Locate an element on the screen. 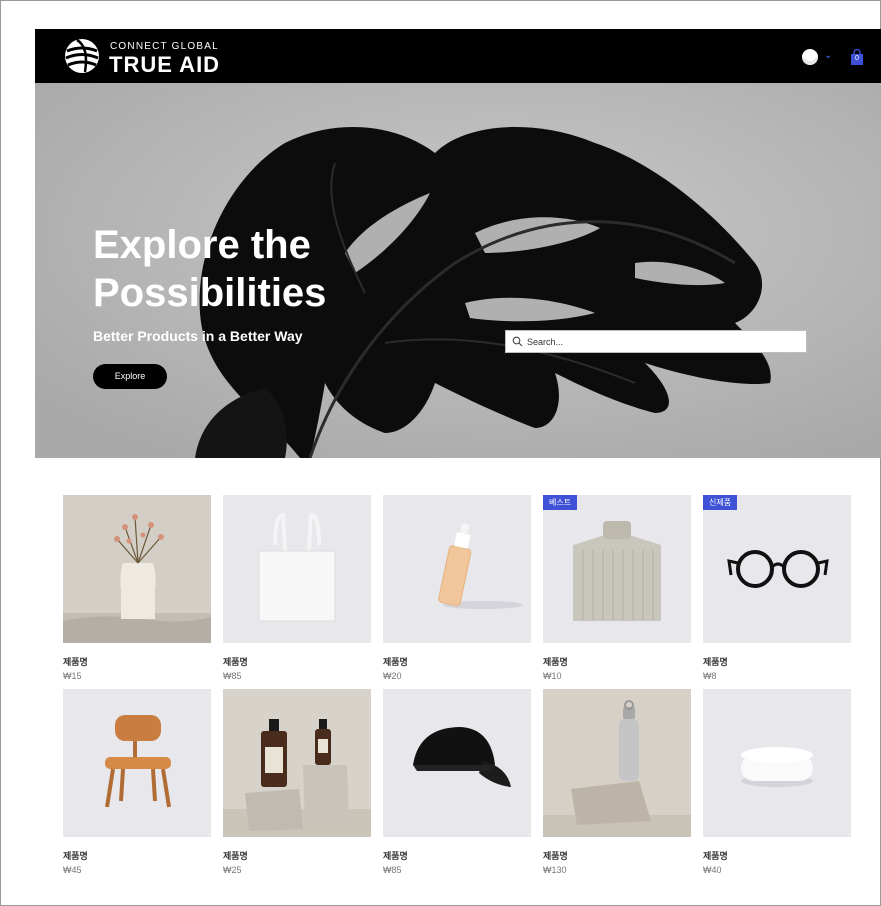 This screenshot has width=881, height=906. product-image-chair is located at coordinates (137, 763).